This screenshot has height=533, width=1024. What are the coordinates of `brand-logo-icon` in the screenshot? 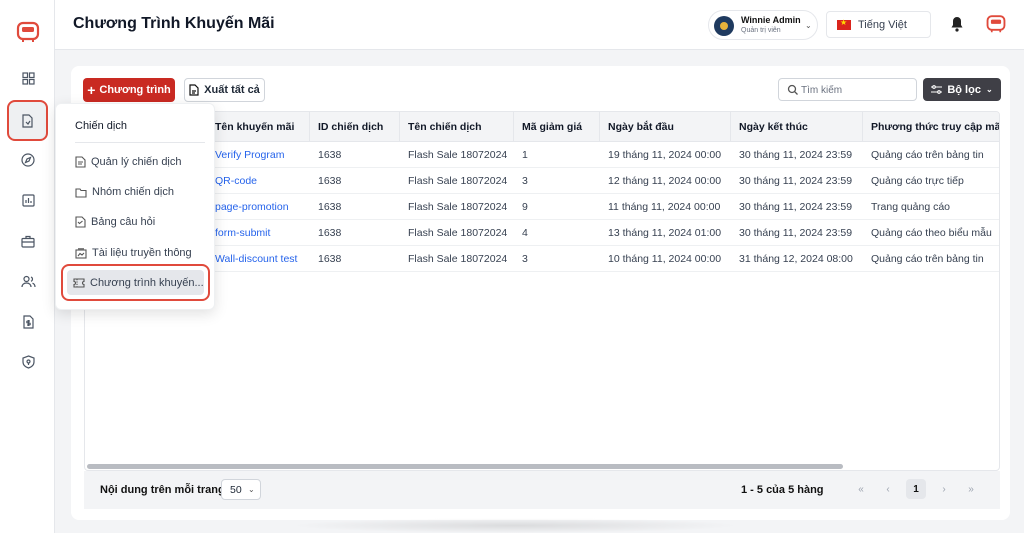 It's located at (28, 31).